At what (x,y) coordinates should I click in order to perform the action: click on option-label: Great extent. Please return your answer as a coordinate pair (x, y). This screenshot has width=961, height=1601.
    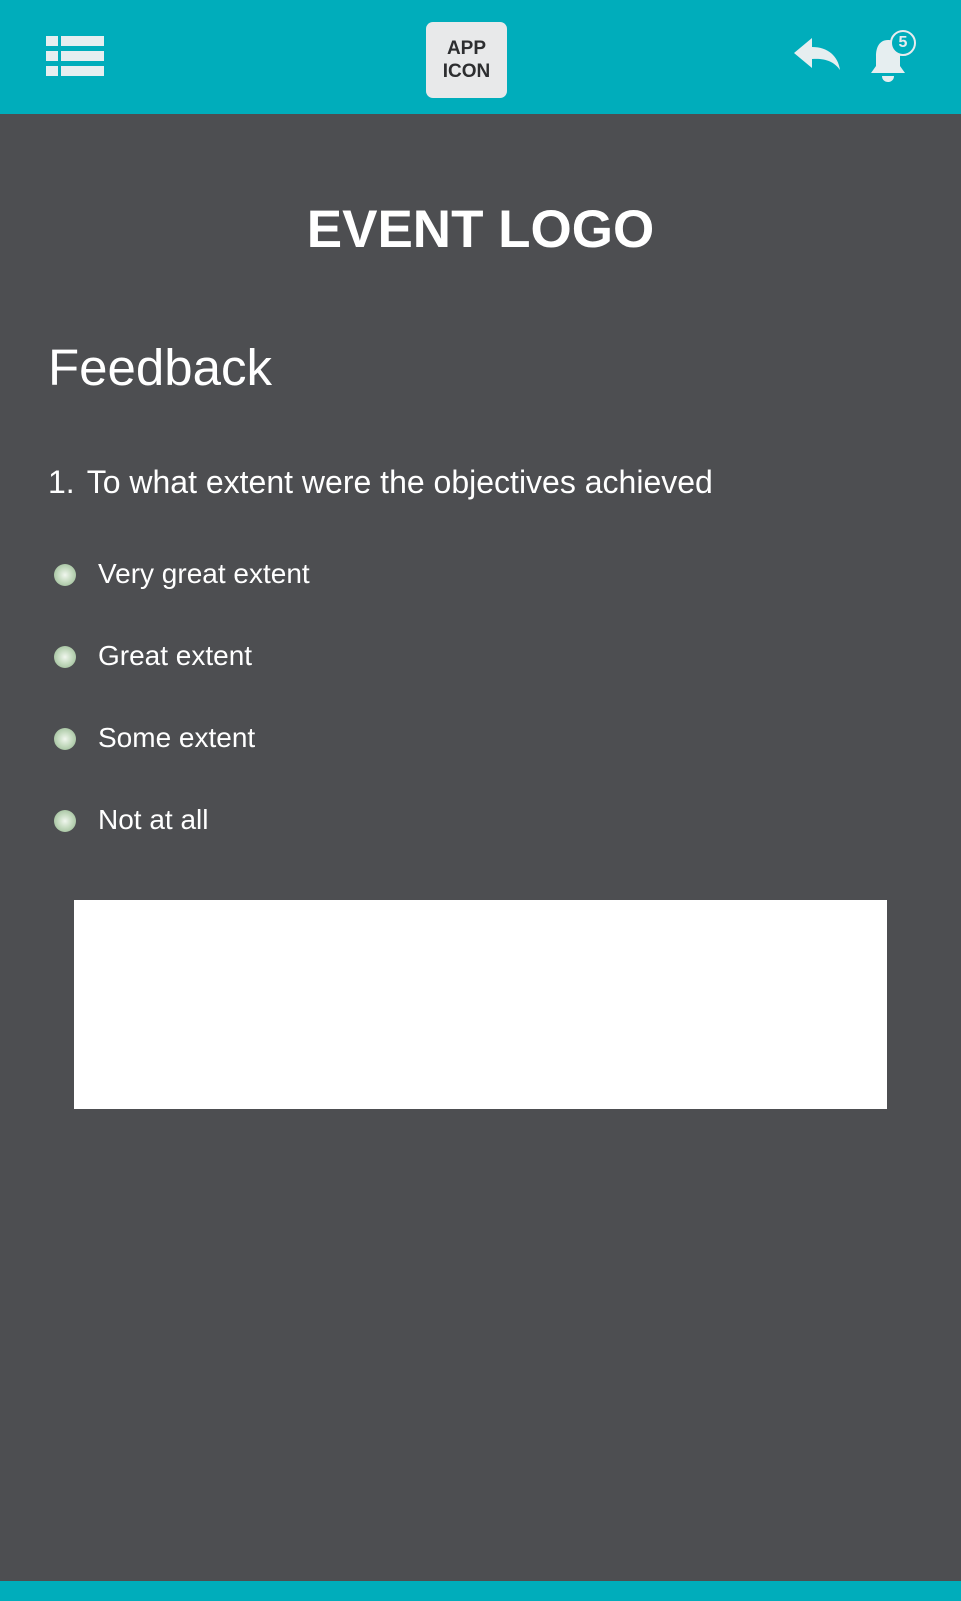
    Looking at the image, I should click on (175, 655).